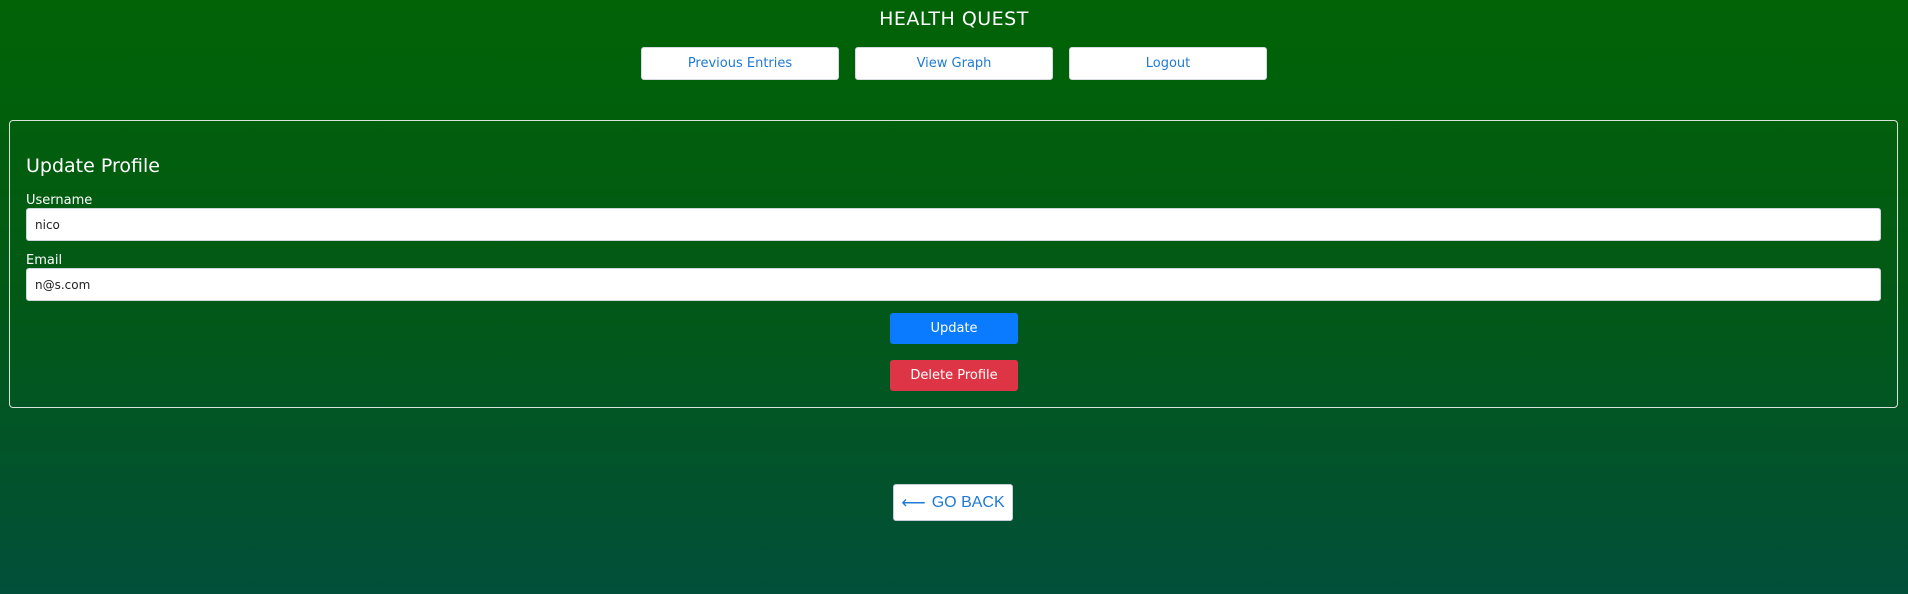  I want to click on logout-button: Logout, so click(1168, 63).